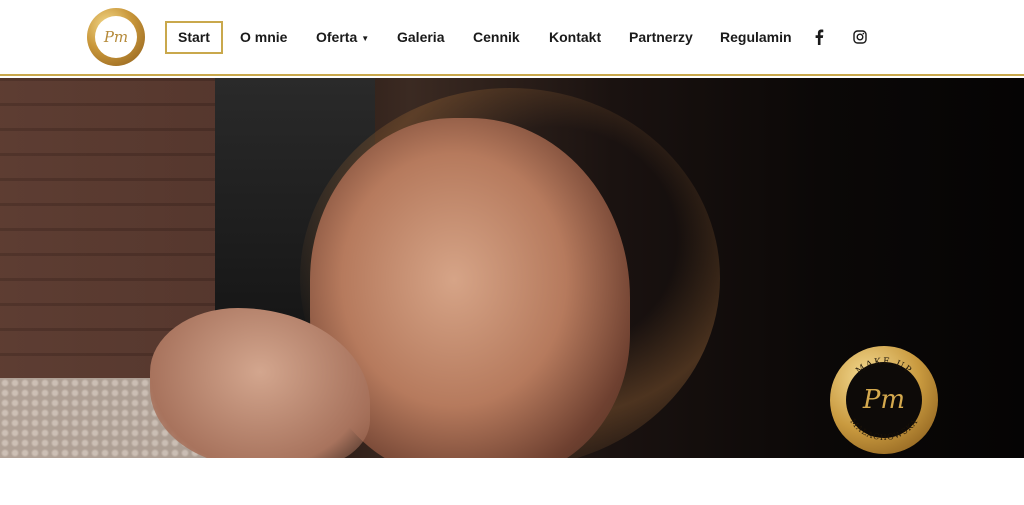 The width and height of the screenshot is (1024, 505). I want to click on svg-text: MALACHOWSKA, so click(883, 429).